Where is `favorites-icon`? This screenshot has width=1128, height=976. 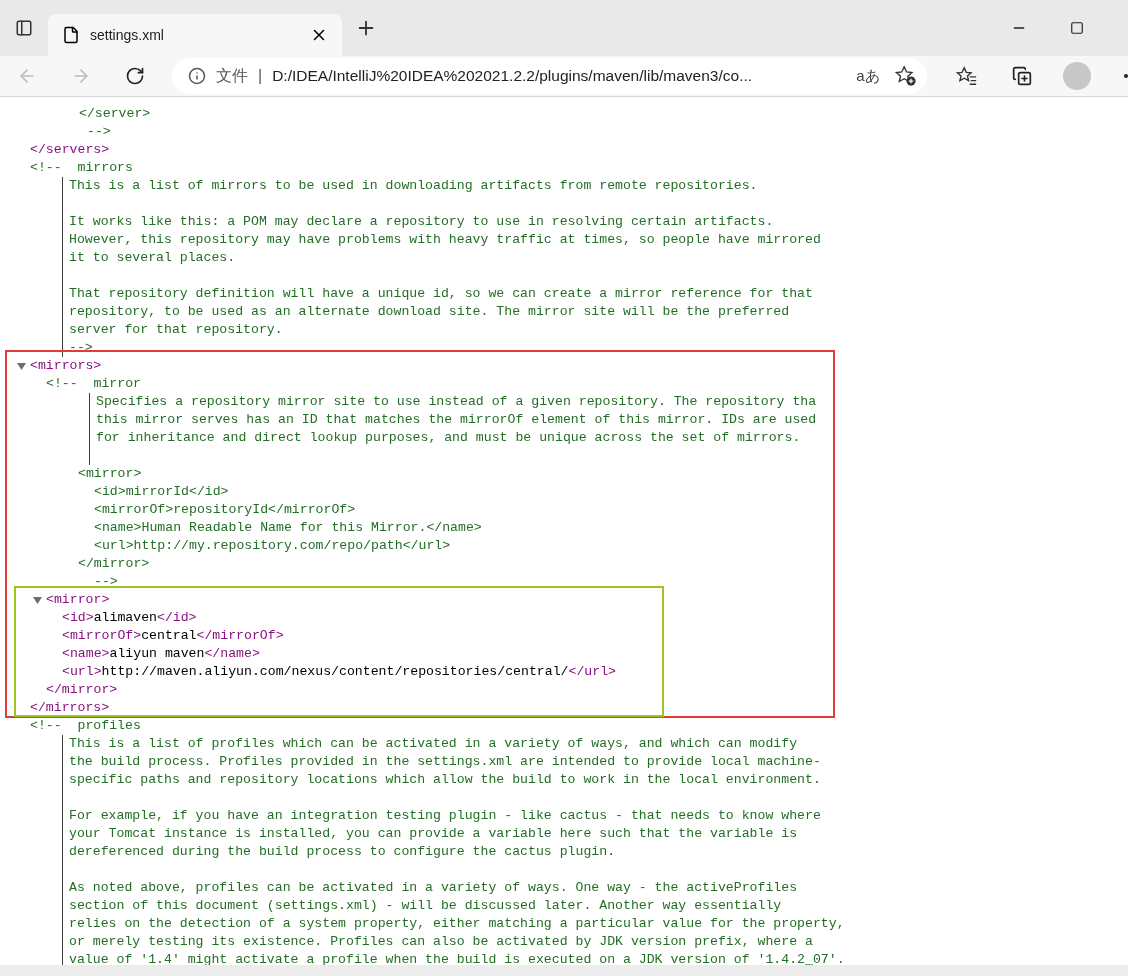
favorites-icon is located at coordinates (966, 76).